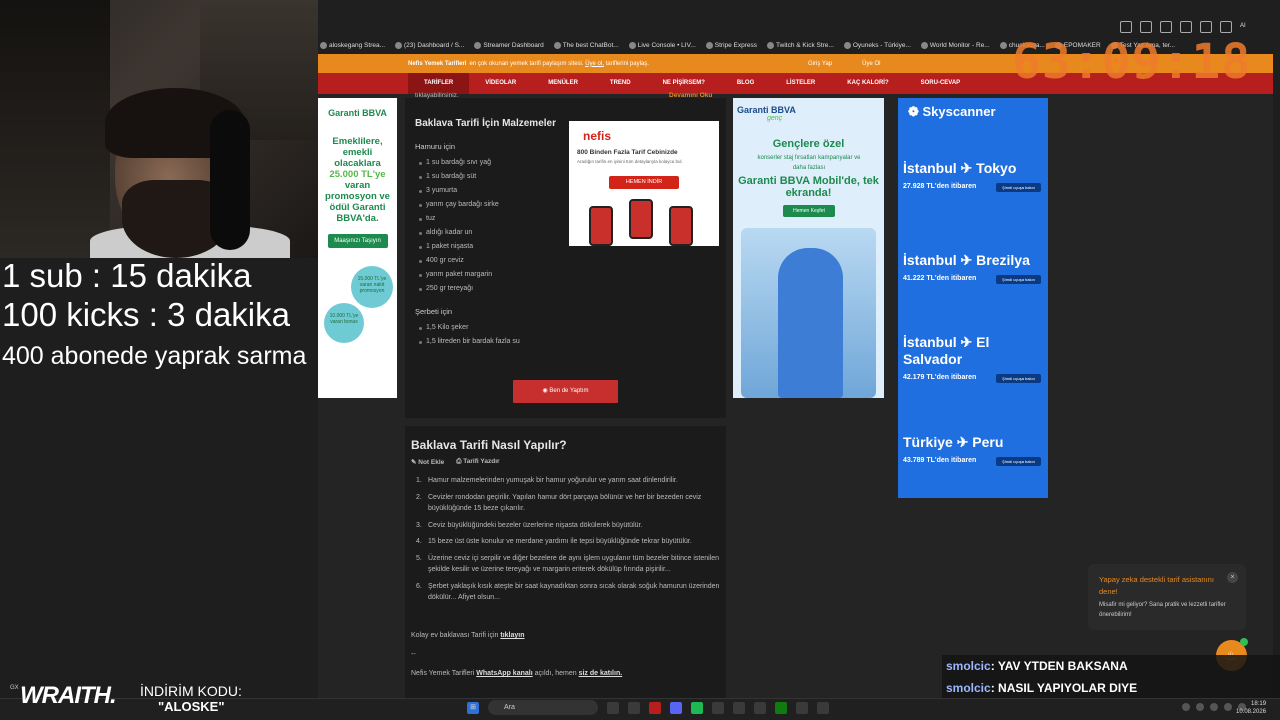 The image size is (1280, 720). Describe the element at coordinates (655, 707) in the screenshot. I see `opera-gx-icon` at that location.